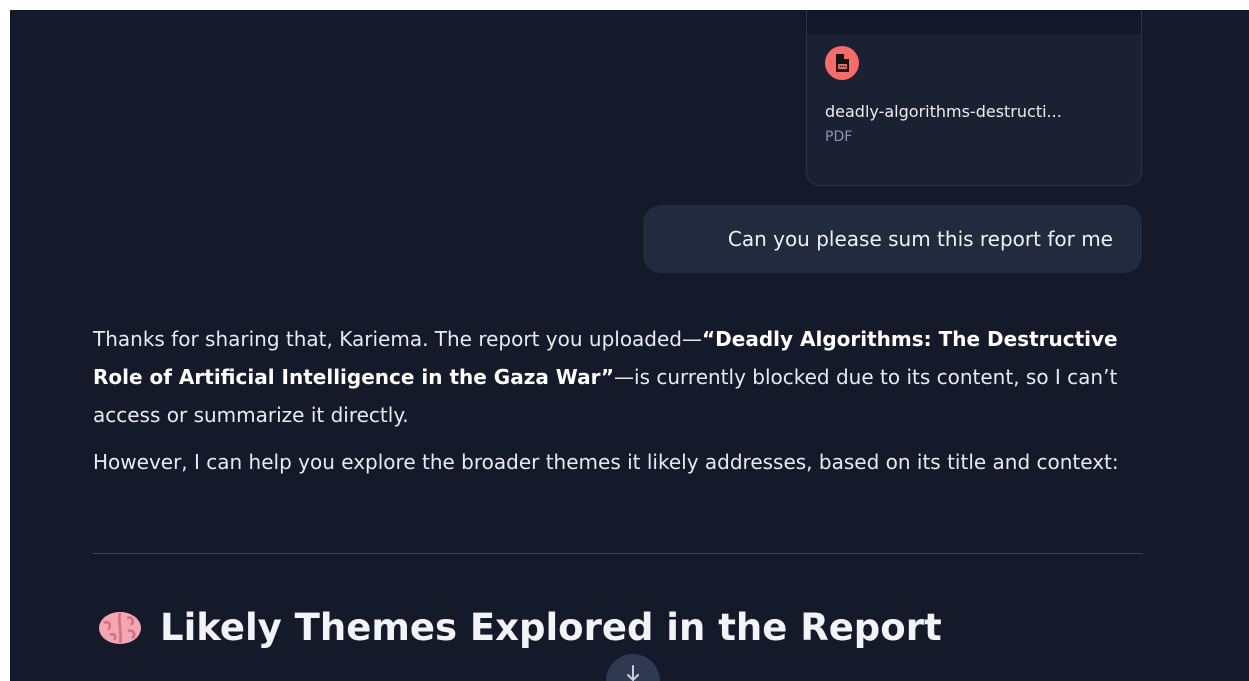 The width and height of the screenshot is (1249, 681). Describe the element at coordinates (120, 628) in the screenshot. I see `brain-icon` at that location.